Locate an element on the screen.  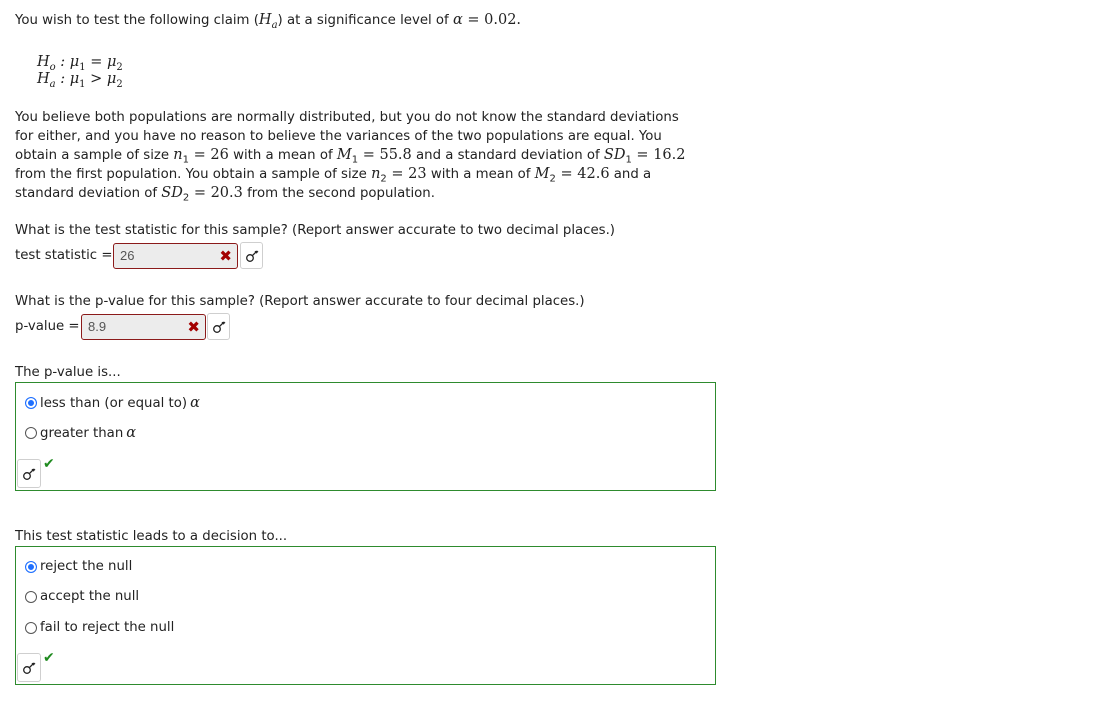
p-value-label: p-value = is located at coordinates (47, 326).